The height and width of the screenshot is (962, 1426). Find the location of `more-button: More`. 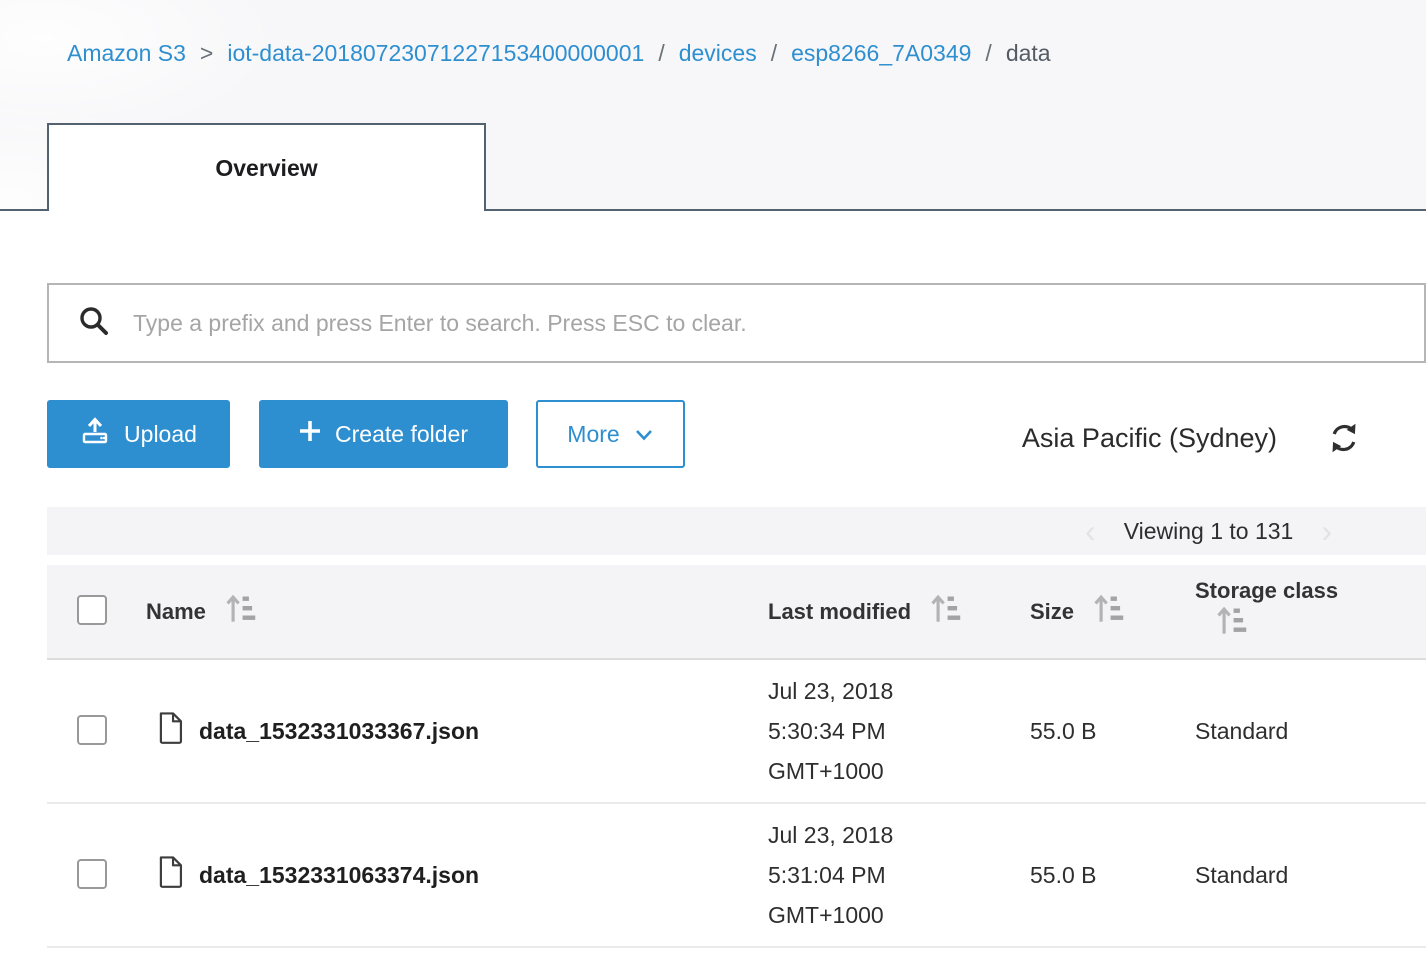

more-button: More is located at coordinates (610, 434).